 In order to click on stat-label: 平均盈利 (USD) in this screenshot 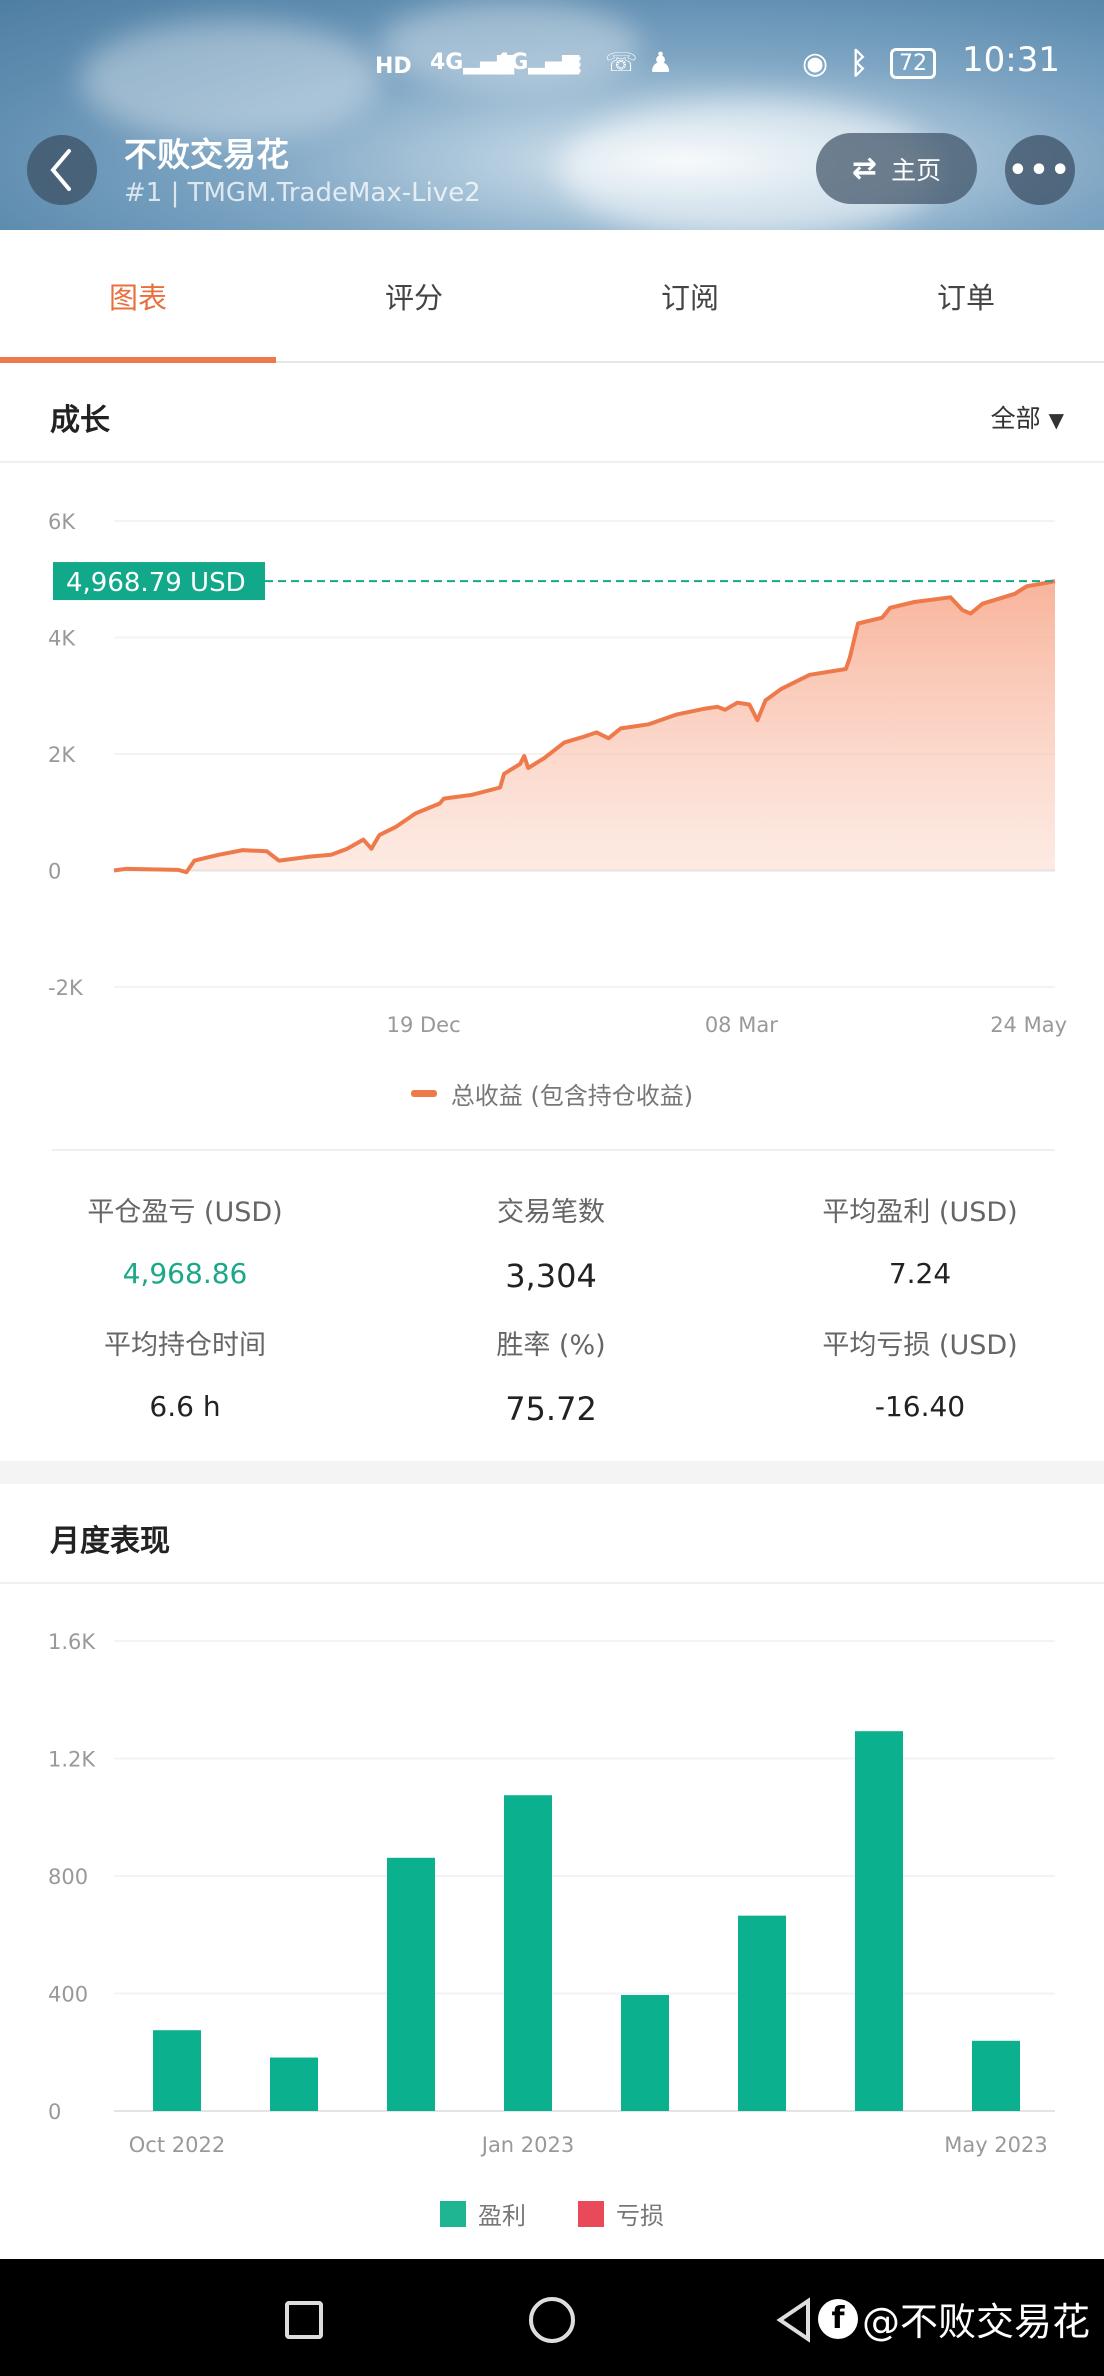, I will do `click(920, 1212)`.